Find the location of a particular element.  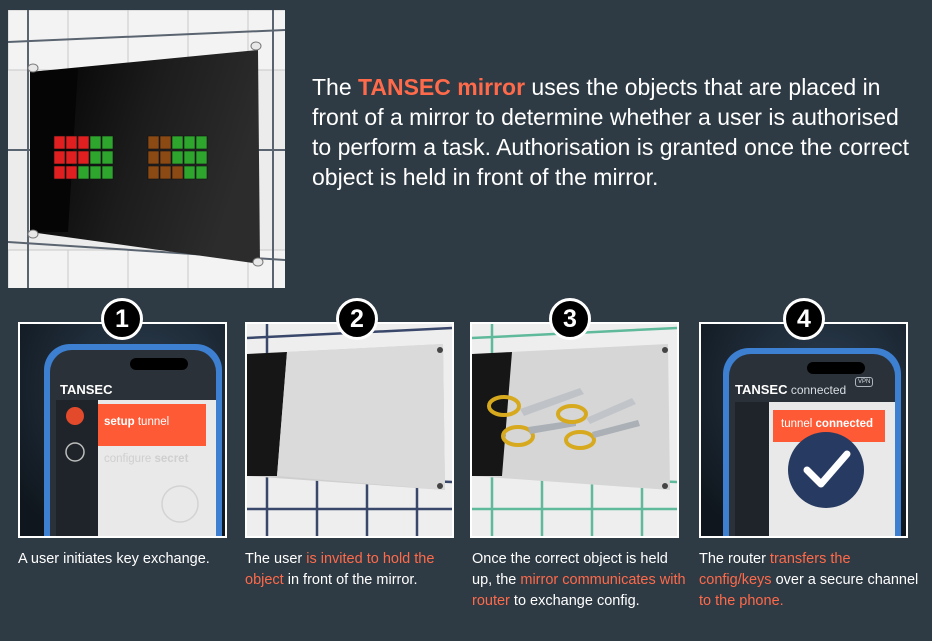

step-1-caption: A user initiates key exchange. is located at coordinates (114, 559).